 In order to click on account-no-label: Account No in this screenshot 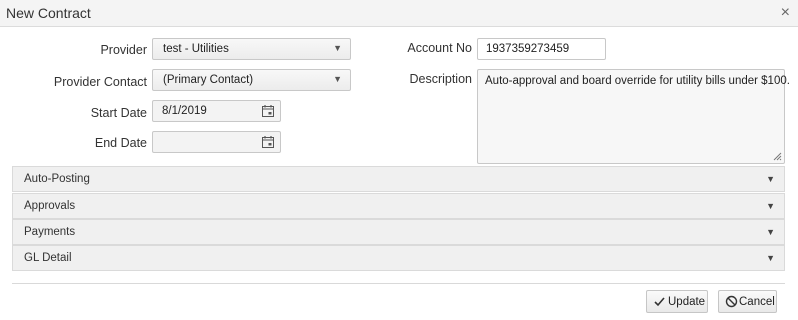, I will do `click(439, 48)`.